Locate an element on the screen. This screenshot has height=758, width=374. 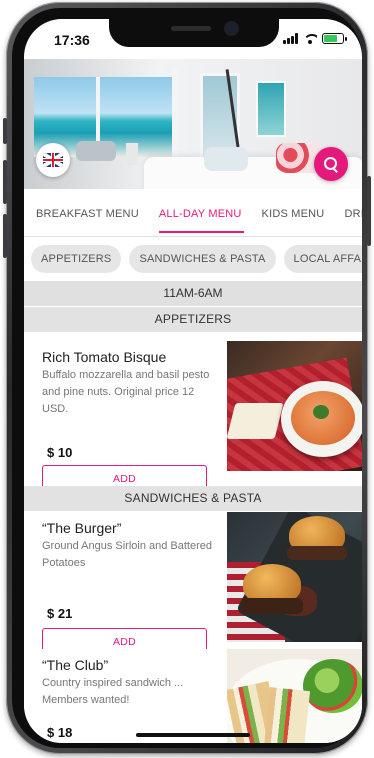
home-indicator is located at coordinates (193, 735).